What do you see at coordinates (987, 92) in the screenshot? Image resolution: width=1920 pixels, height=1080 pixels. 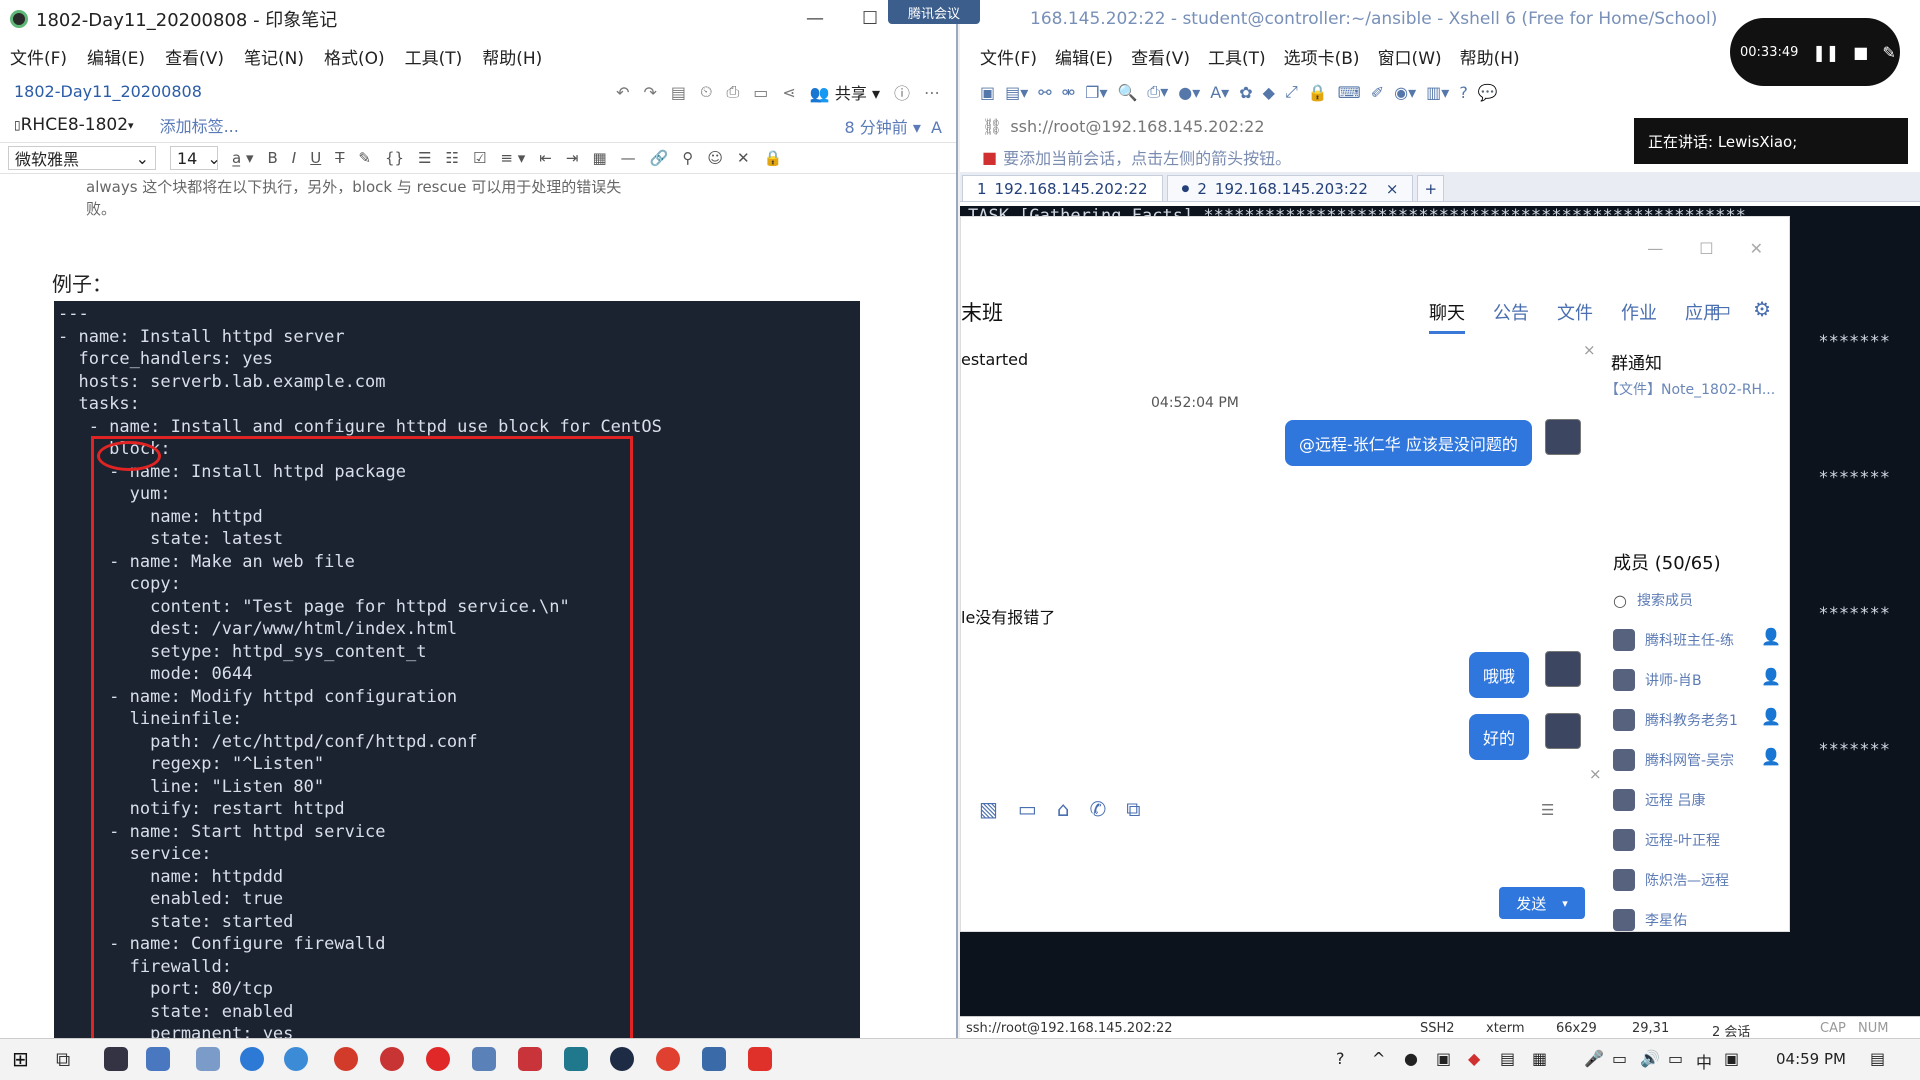 I see `new-session-icon: ▣` at bounding box center [987, 92].